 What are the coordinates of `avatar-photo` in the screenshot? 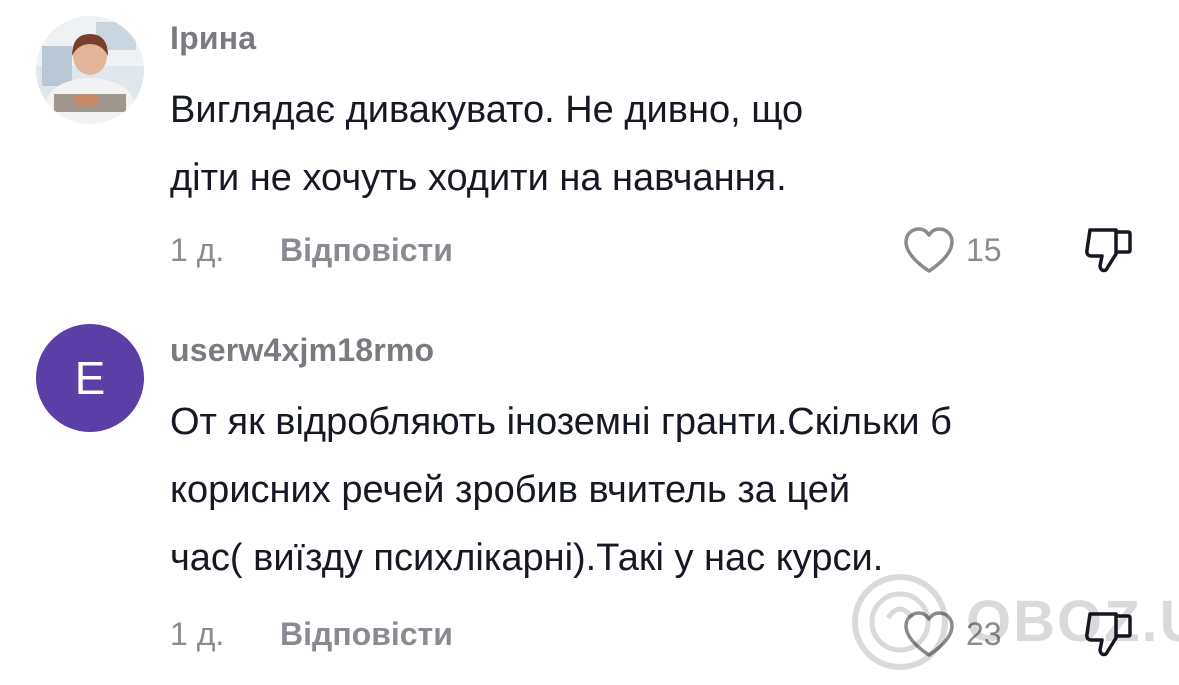 It's located at (90, 70).